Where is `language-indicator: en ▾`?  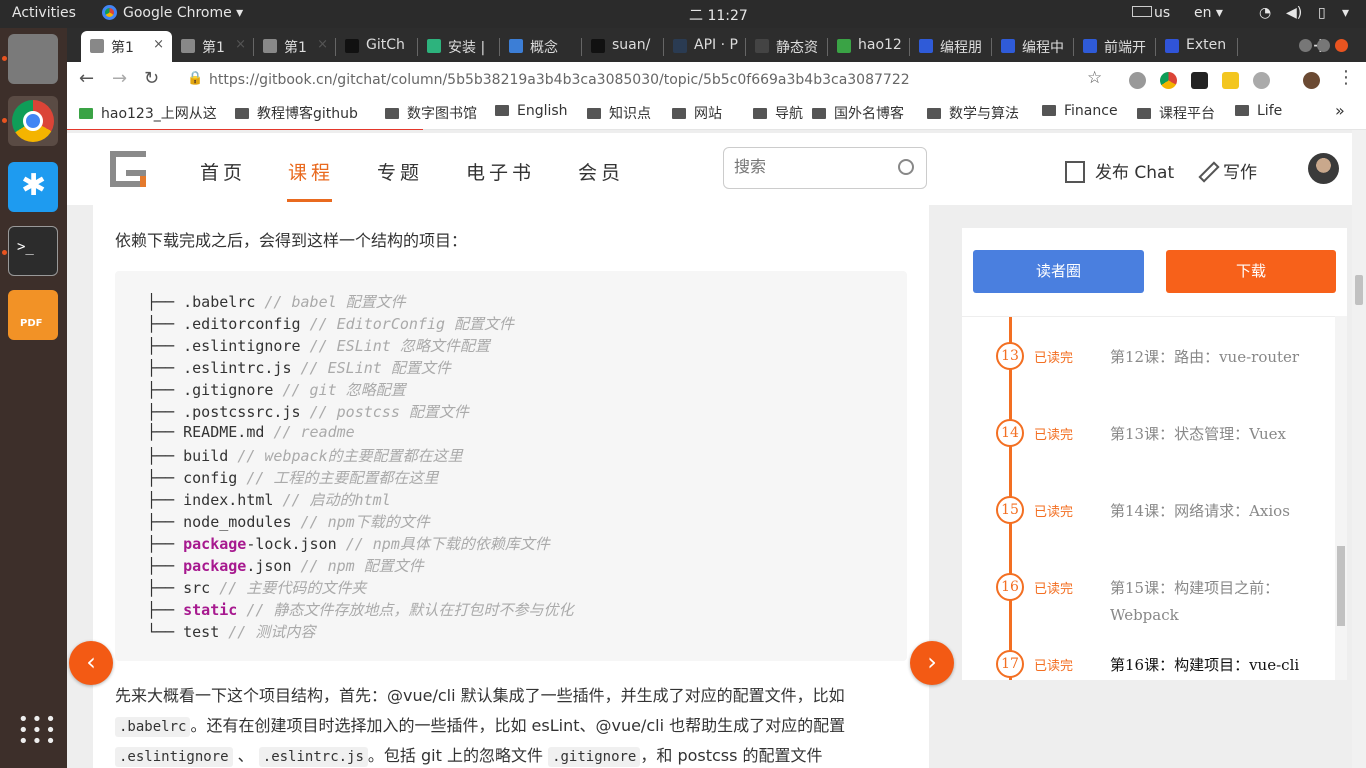
language-indicator: en ▾ is located at coordinates (1208, 13).